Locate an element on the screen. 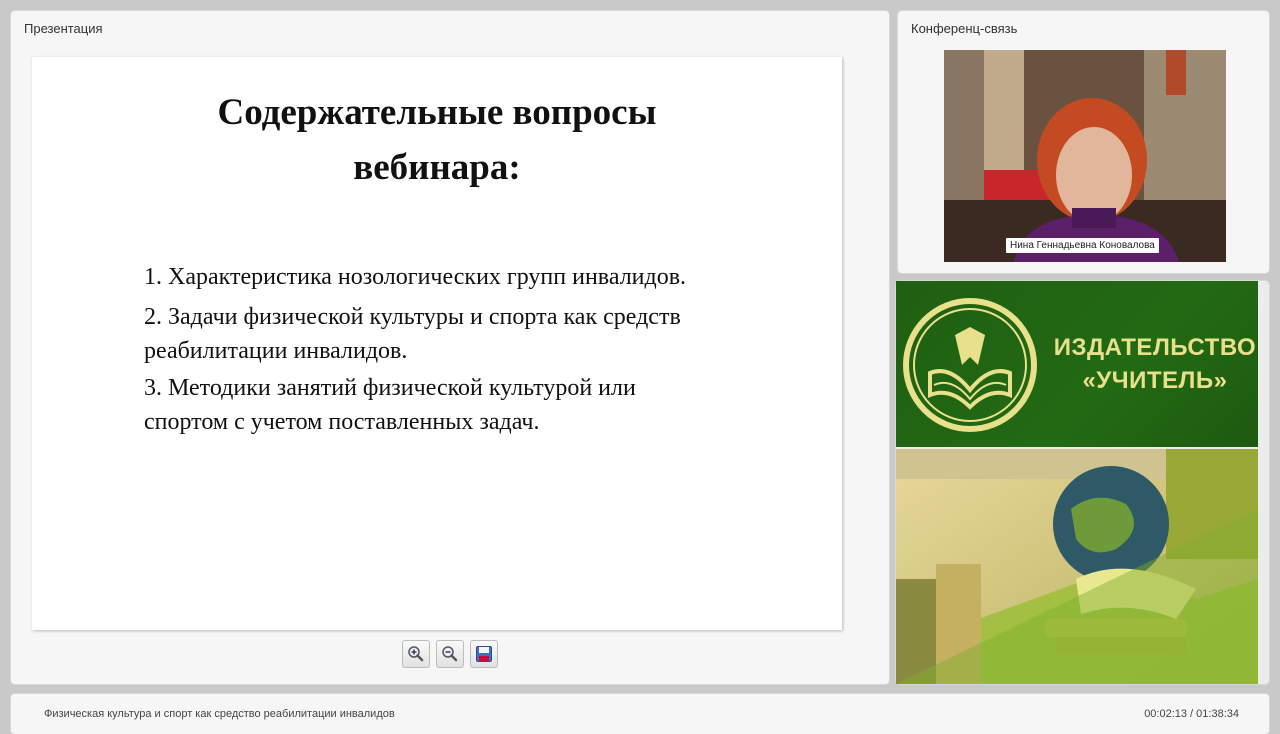 The width and height of the screenshot is (1280, 734). zoom-out-button is located at coordinates (450, 654).